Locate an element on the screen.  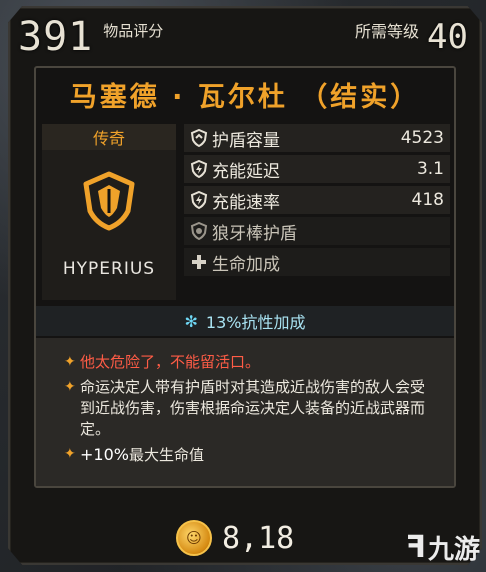
stat-label: 充能延迟 is located at coordinates (246, 171).